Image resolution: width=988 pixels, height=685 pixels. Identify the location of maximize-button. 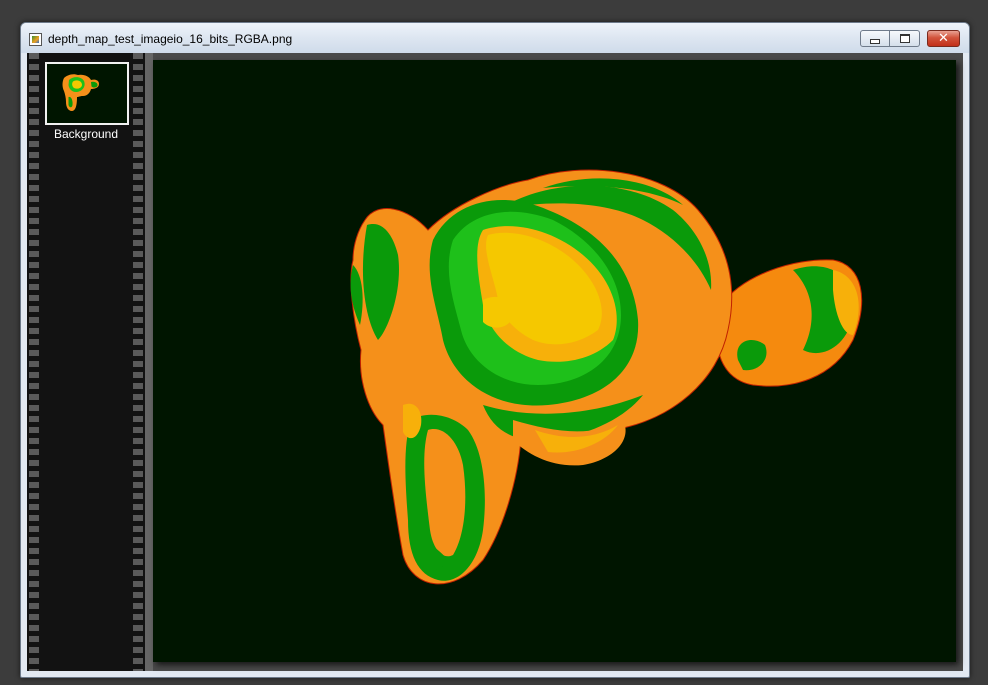
(905, 38).